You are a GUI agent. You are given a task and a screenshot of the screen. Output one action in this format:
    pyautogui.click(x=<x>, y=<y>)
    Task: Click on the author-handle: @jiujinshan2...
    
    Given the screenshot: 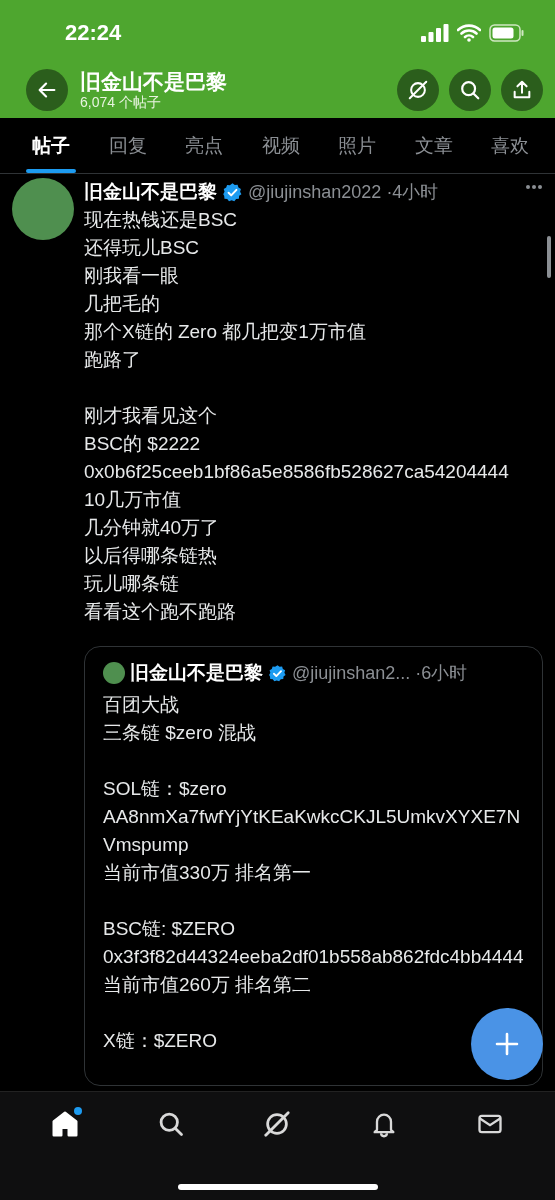 What is the action you would take?
    pyautogui.click(x=351, y=673)
    